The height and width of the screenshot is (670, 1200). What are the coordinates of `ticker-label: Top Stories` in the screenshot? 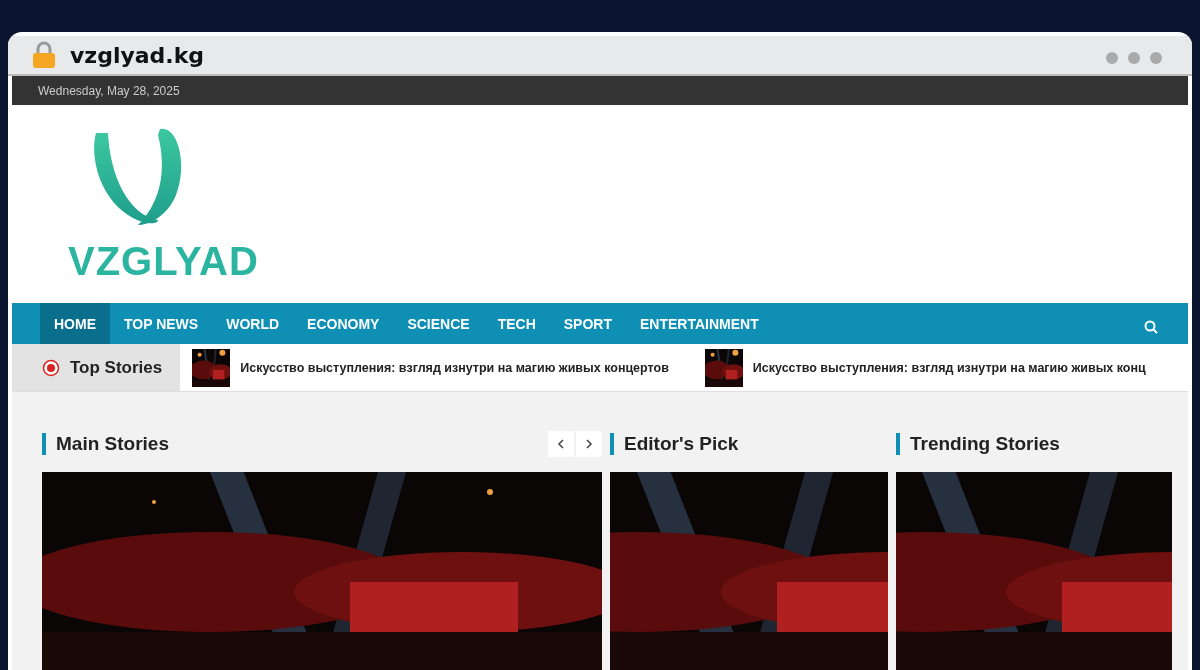 It's located at (116, 367).